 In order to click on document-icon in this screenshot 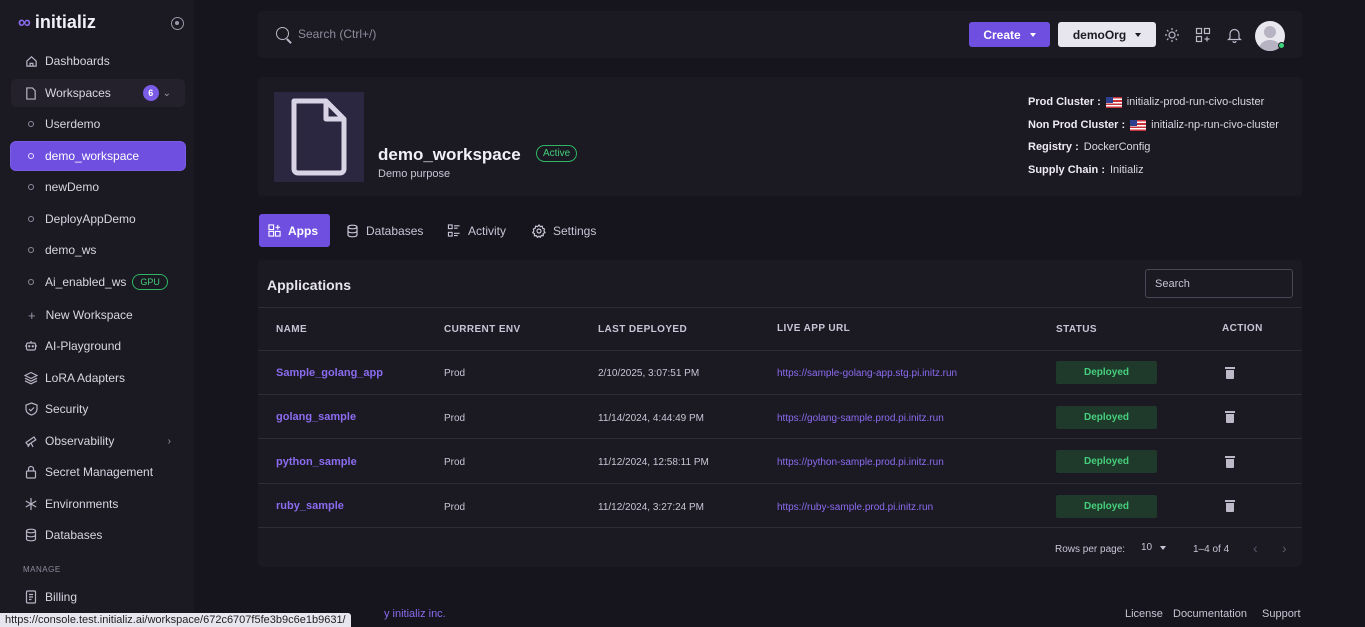, I will do `click(319, 137)`.